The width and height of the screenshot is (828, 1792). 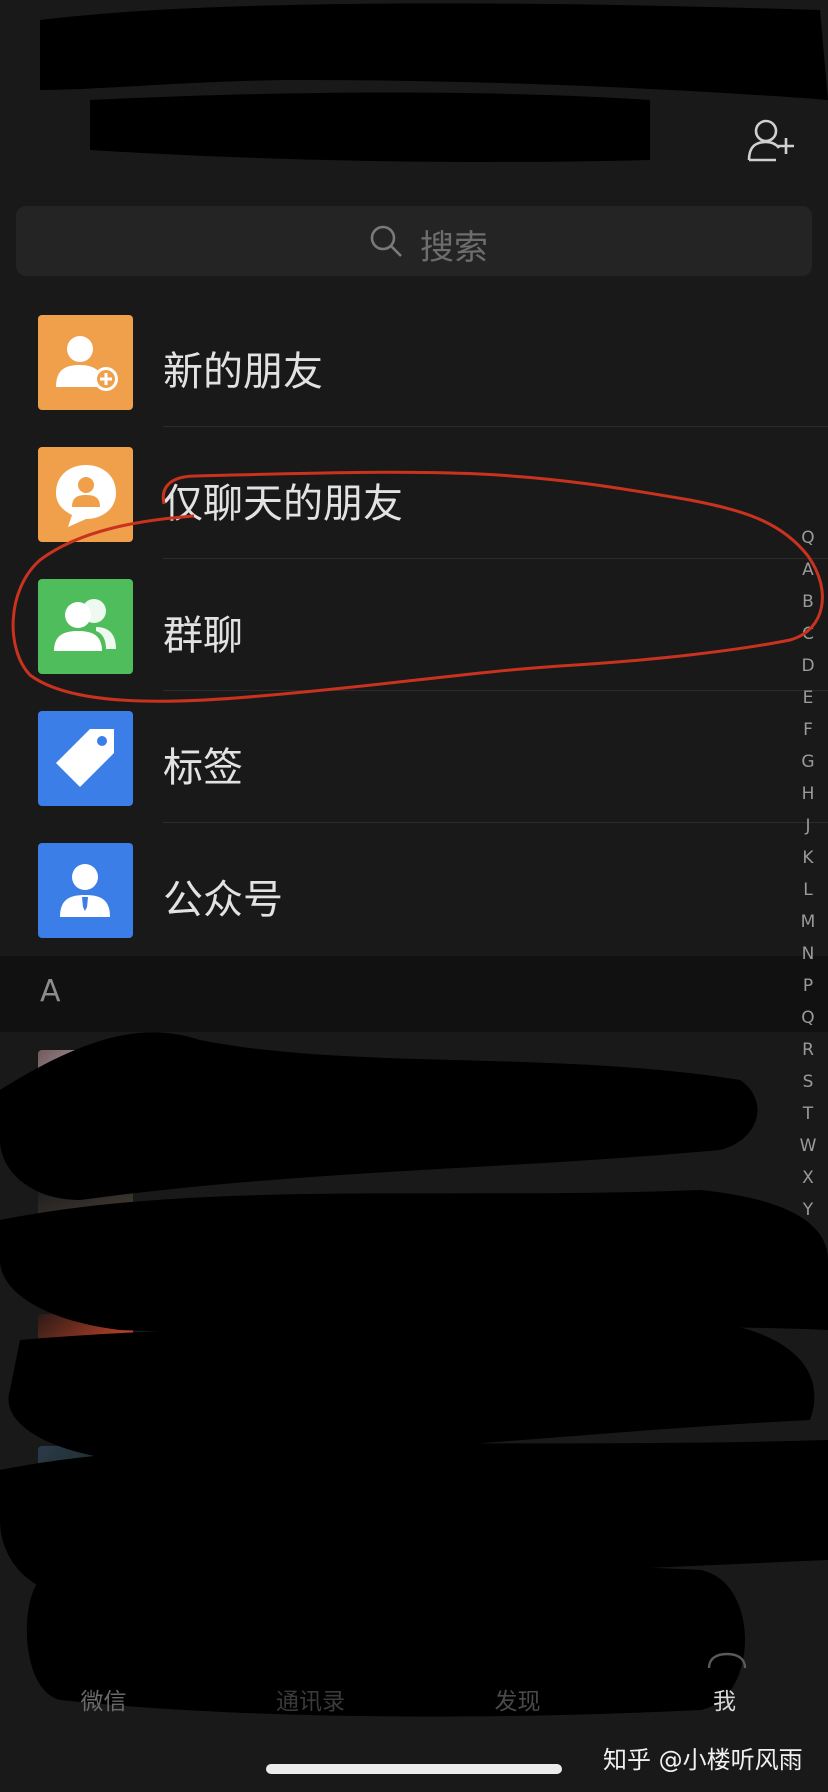 What do you see at coordinates (223, 900) in the screenshot?
I see `official-accounts-label: 公众号` at bounding box center [223, 900].